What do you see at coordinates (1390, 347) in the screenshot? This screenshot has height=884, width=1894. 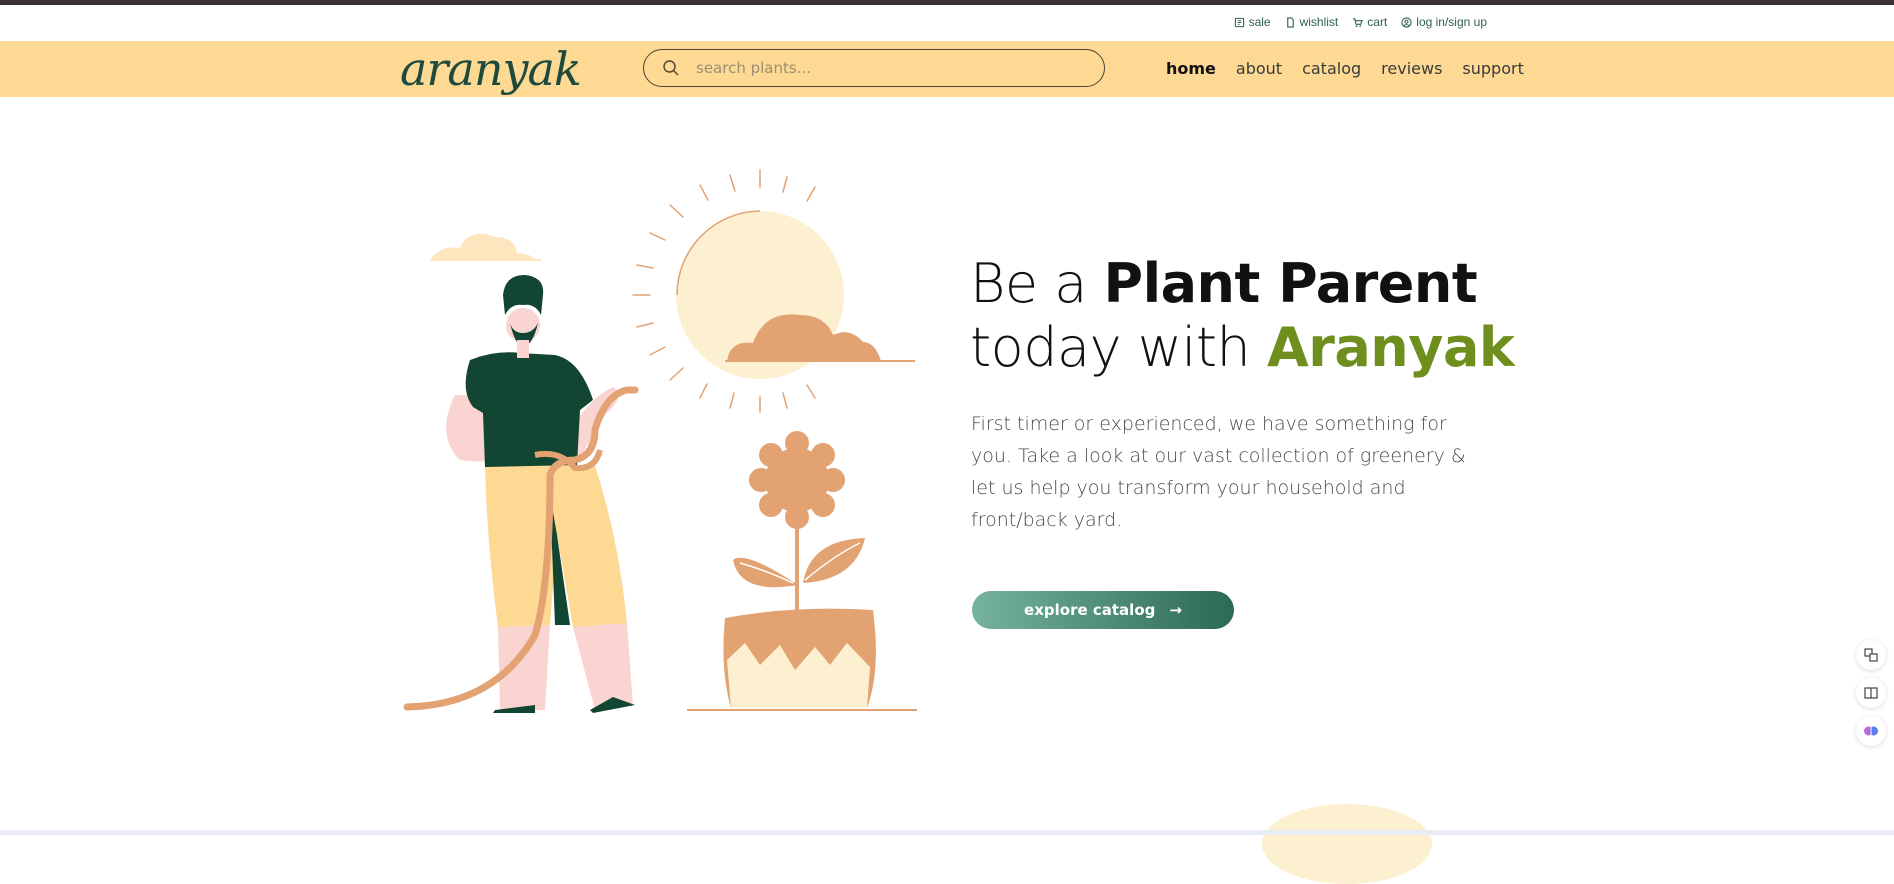 I see `headline-brand: Aranyak` at bounding box center [1390, 347].